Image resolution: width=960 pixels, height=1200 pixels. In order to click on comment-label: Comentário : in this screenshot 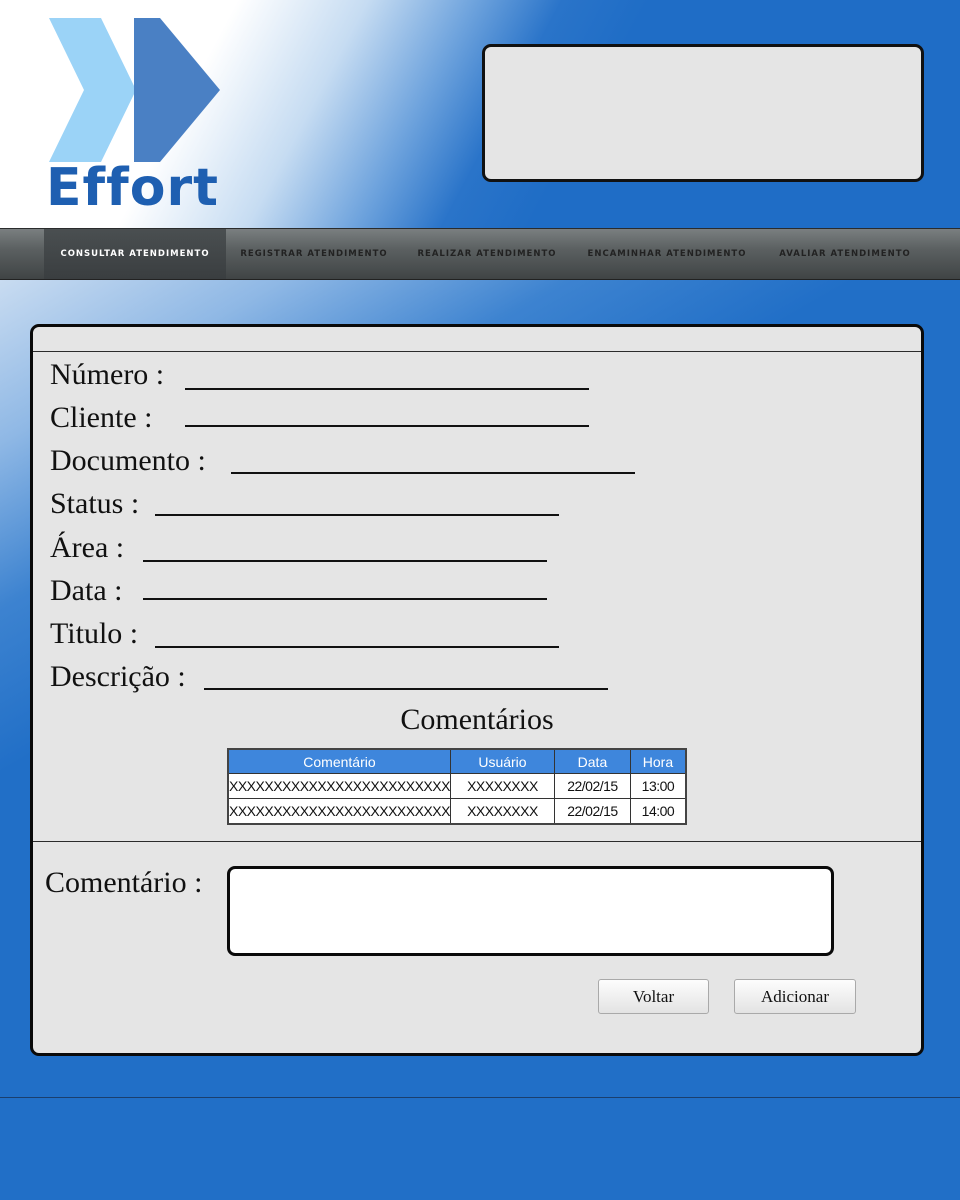, I will do `click(124, 882)`.